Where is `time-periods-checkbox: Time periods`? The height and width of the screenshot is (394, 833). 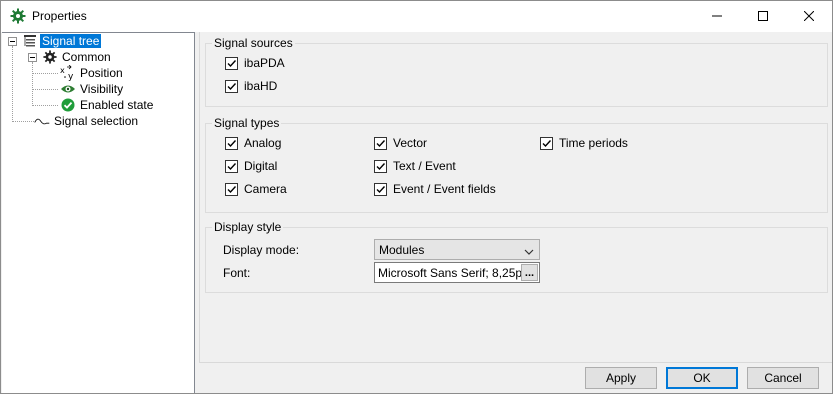
time-periods-checkbox: Time periods is located at coordinates (584, 143).